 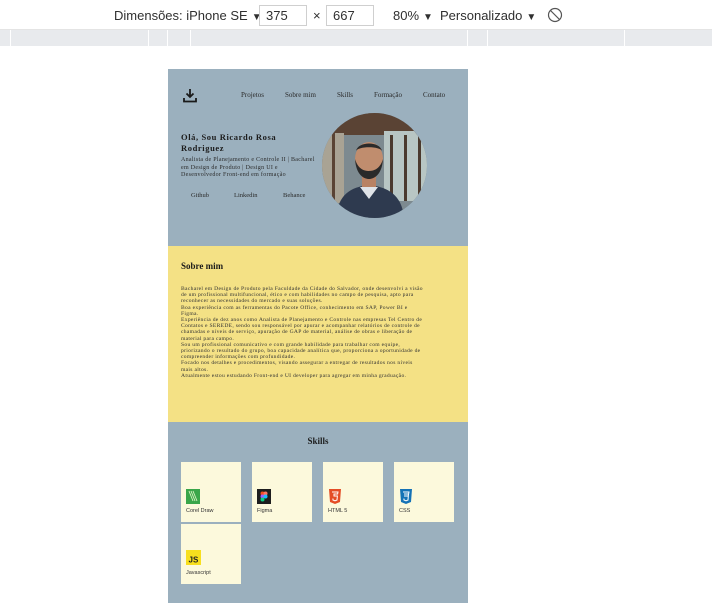 I want to click on zoom-select: 80% ▼, so click(x=413, y=15).